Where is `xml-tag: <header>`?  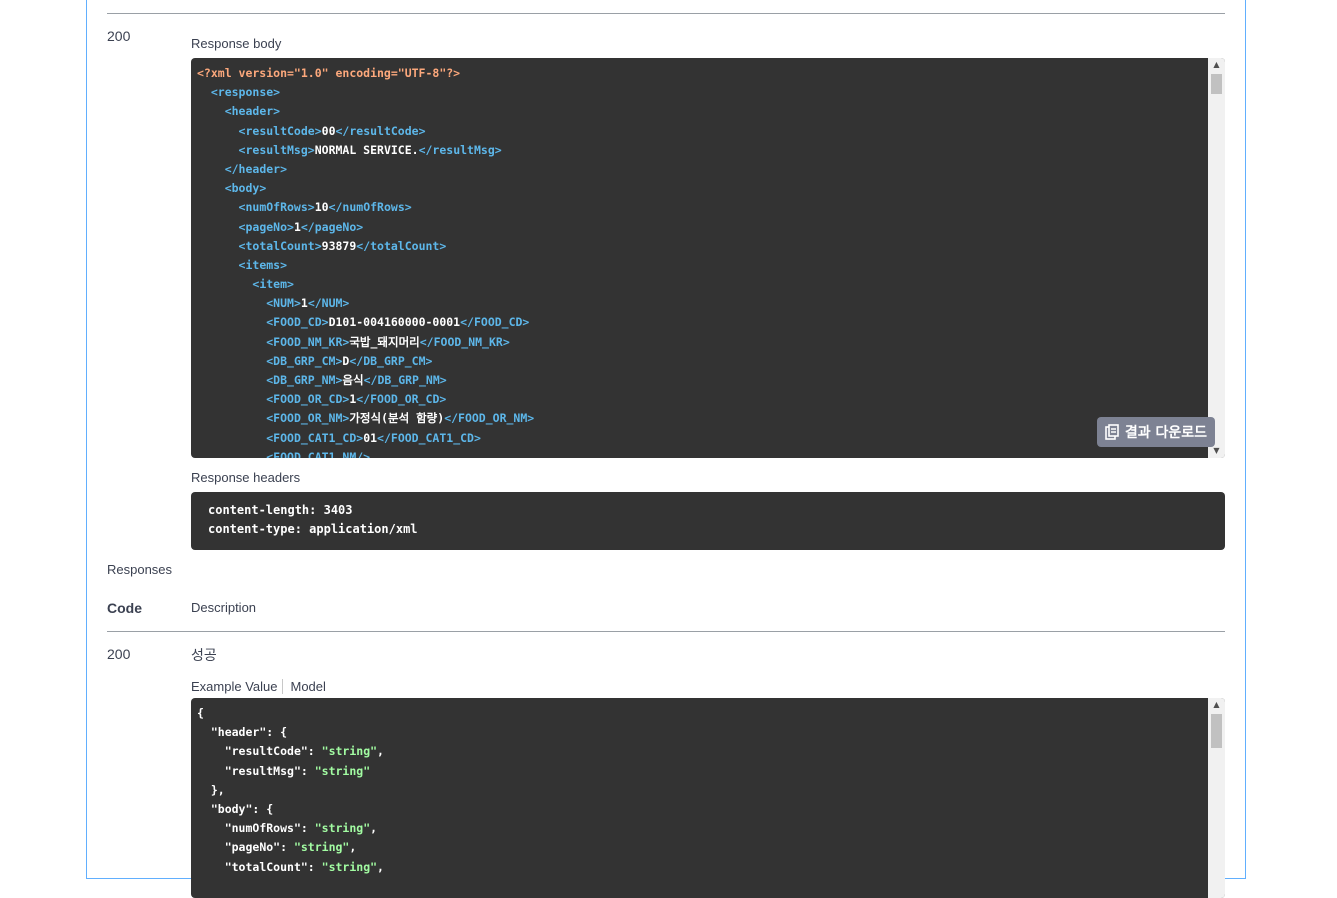
xml-tag: <header> is located at coordinates (252, 111).